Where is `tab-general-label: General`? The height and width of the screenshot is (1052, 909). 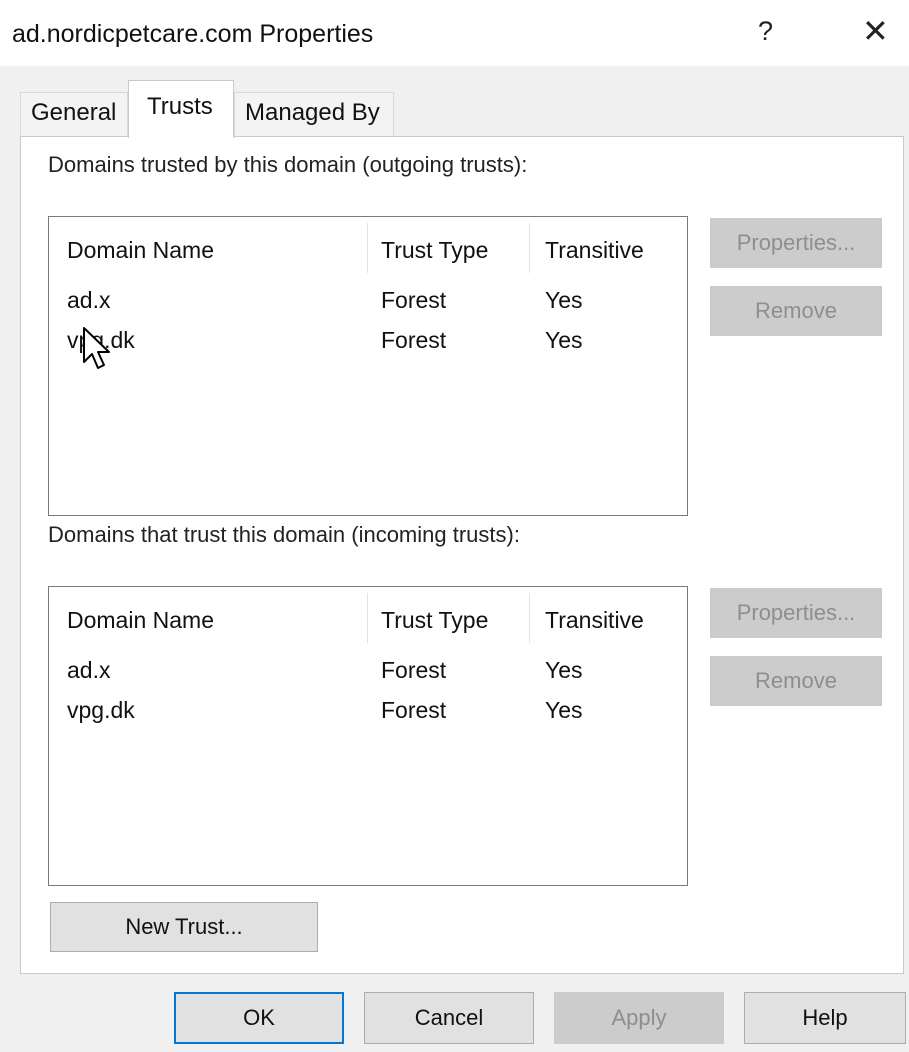 tab-general-label: General is located at coordinates (74, 112).